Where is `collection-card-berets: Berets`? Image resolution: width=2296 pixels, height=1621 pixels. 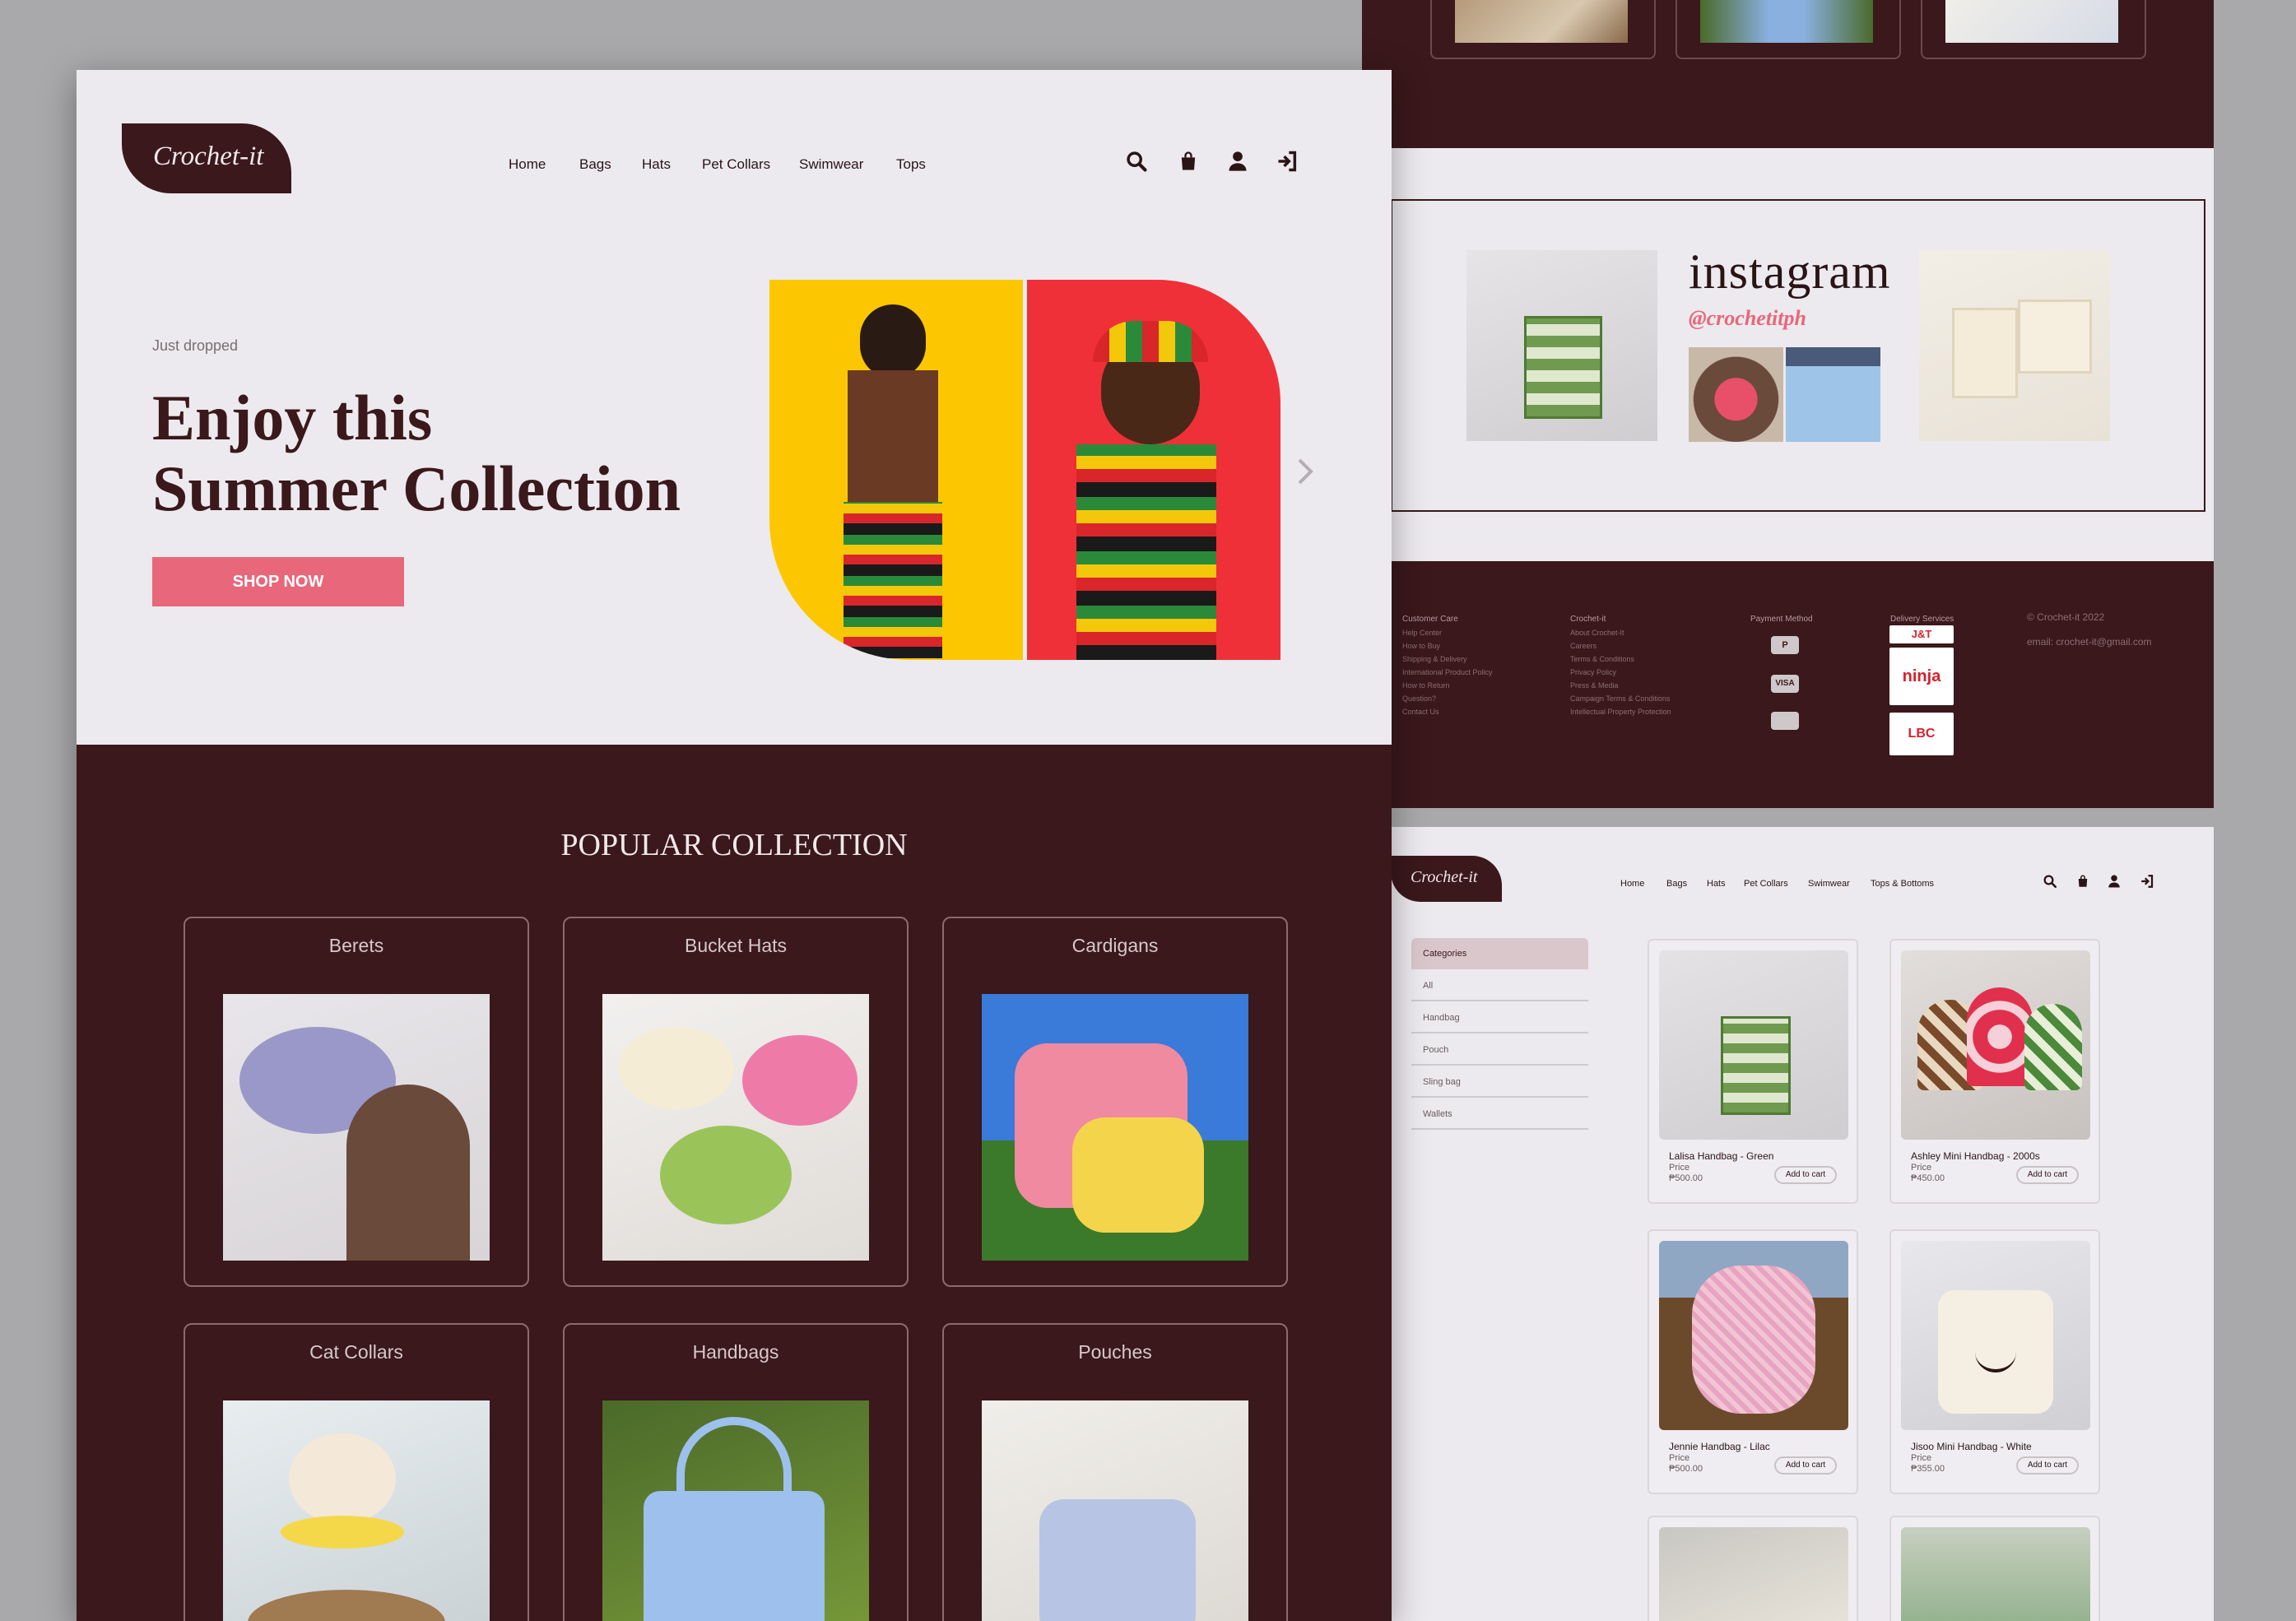
collection-card-berets: Berets is located at coordinates (356, 1102).